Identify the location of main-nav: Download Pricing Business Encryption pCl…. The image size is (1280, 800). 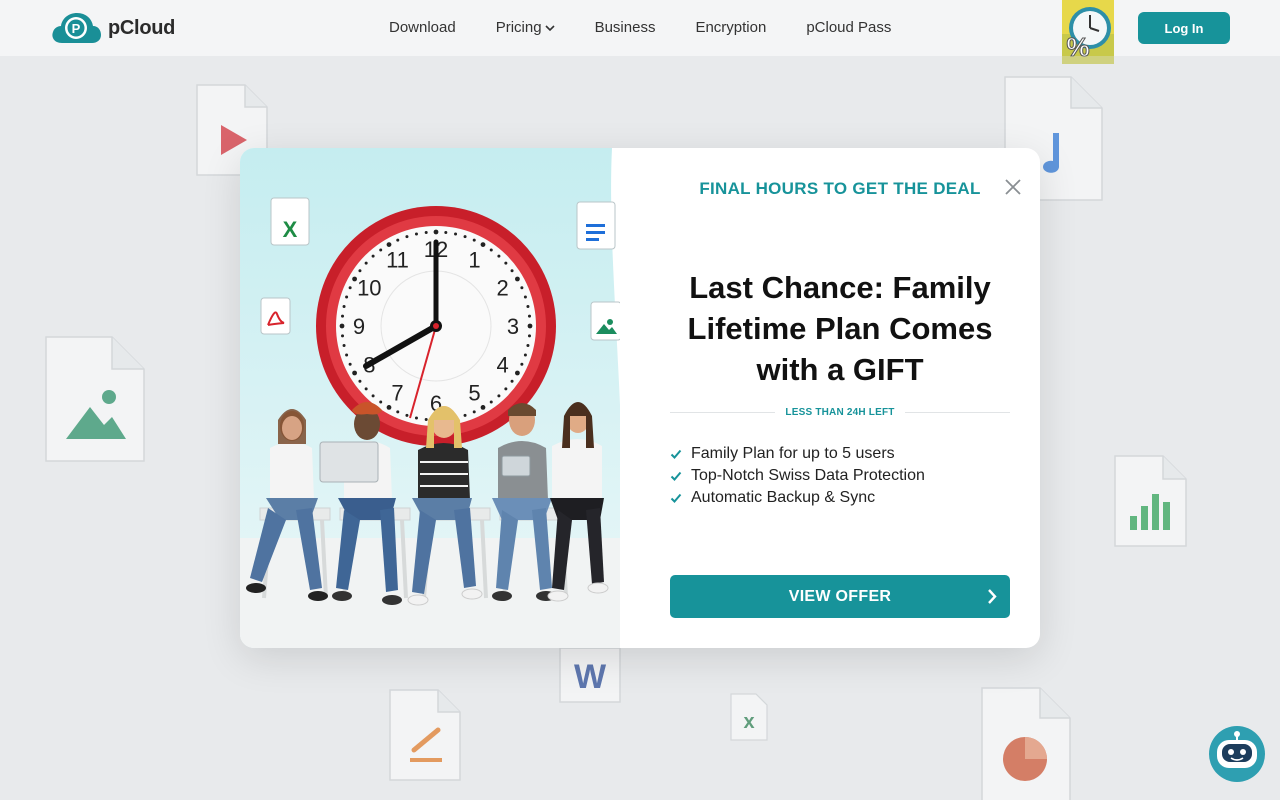
(640, 27).